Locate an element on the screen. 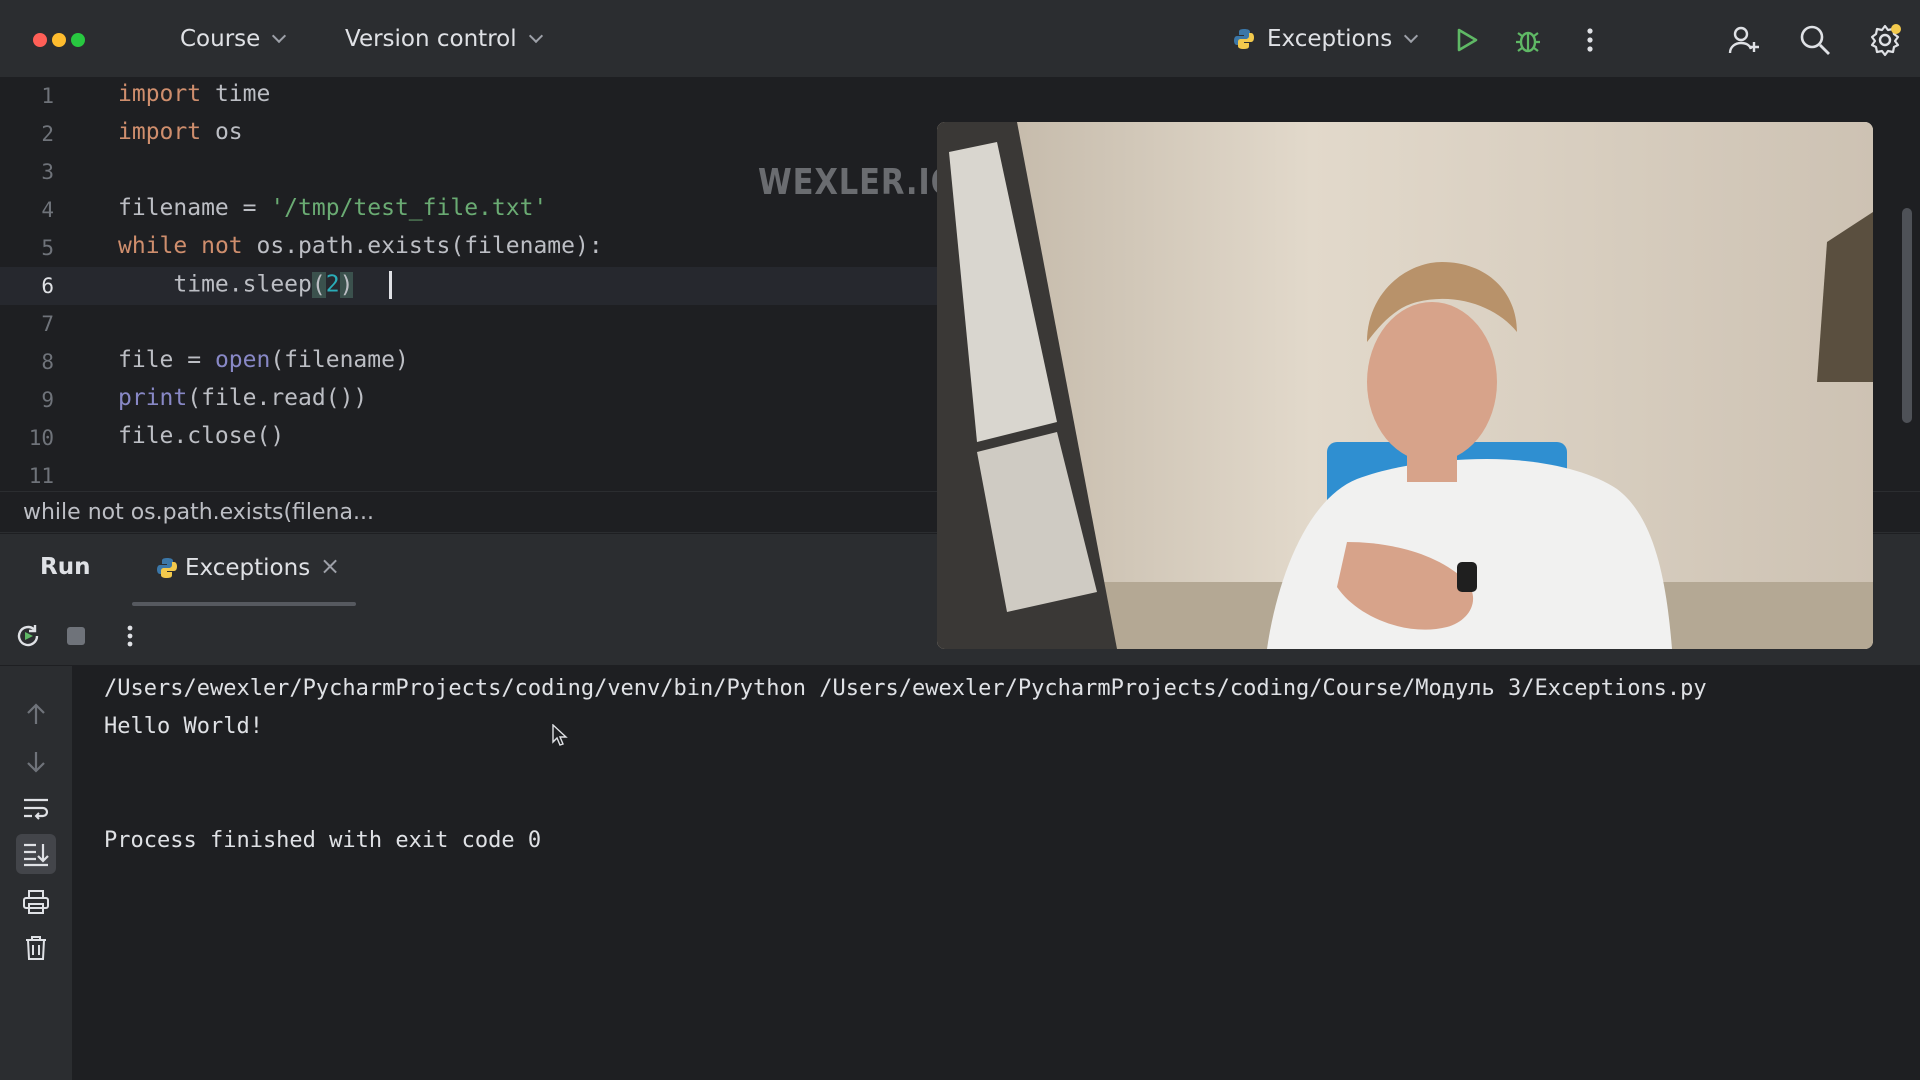  more-options-button is located at coordinates (130, 636).